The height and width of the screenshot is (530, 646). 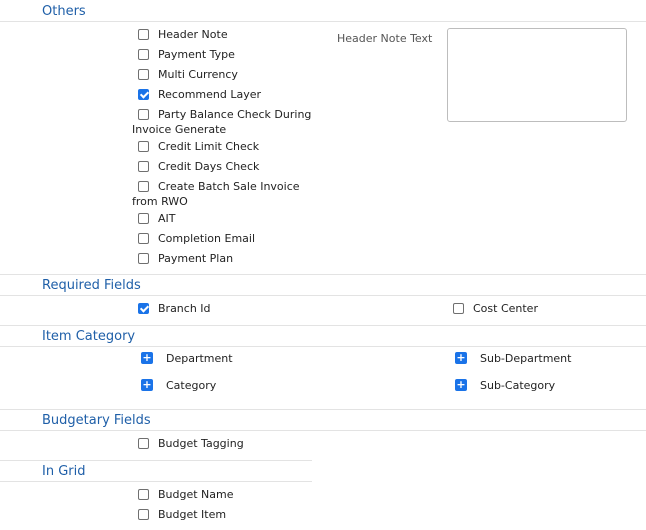 I want to click on checkbox-label: Branch Id, so click(x=184, y=308).